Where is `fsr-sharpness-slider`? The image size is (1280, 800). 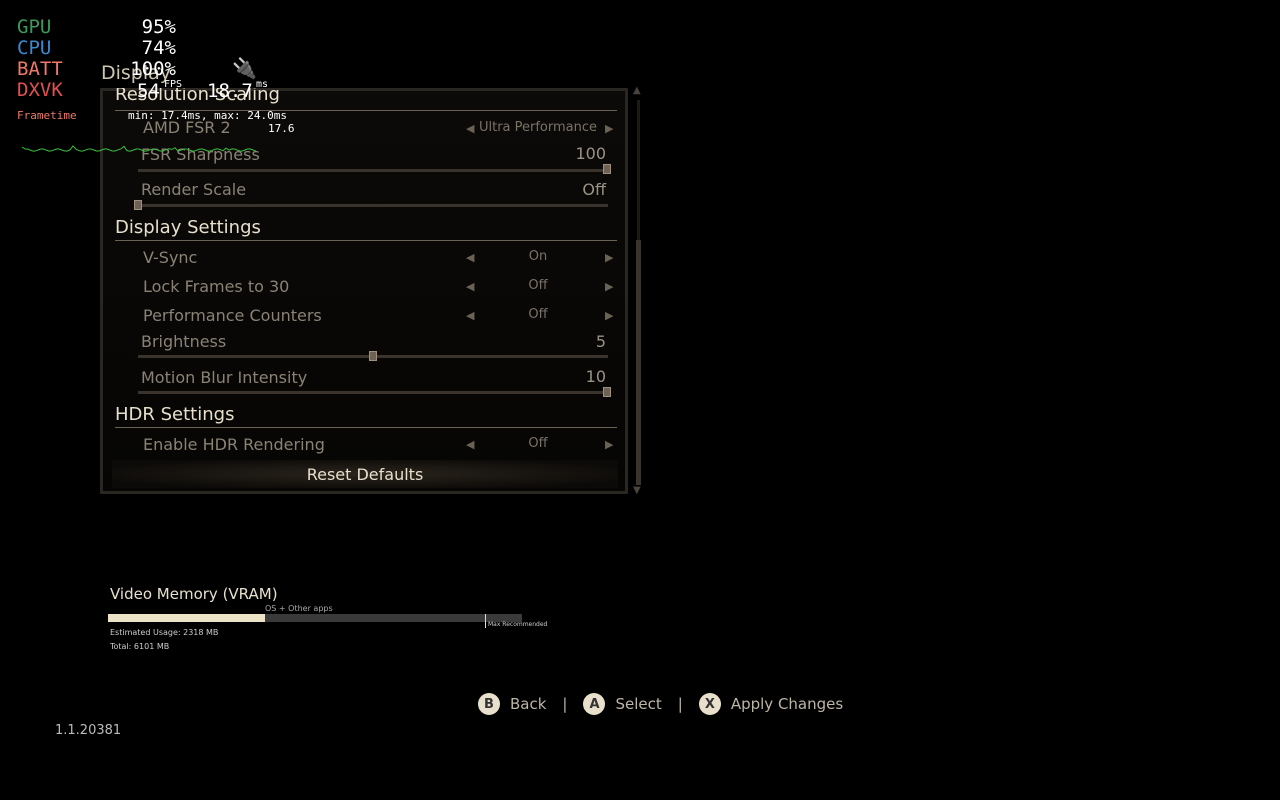 fsr-sharpness-slider is located at coordinates (373, 170).